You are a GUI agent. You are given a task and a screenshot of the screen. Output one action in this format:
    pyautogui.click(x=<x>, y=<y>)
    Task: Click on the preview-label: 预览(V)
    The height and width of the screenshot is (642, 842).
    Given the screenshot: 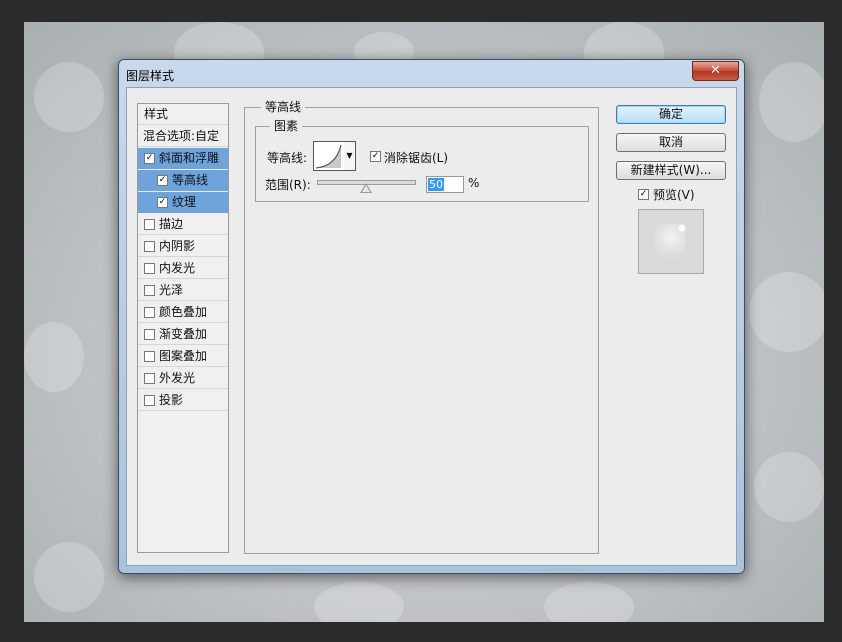 What is the action you would take?
    pyautogui.click(x=674, y=195)
    